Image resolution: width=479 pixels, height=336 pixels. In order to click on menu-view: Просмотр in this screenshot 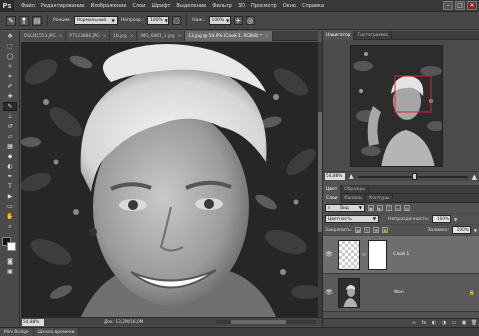, I will do `click(264, 6)`.